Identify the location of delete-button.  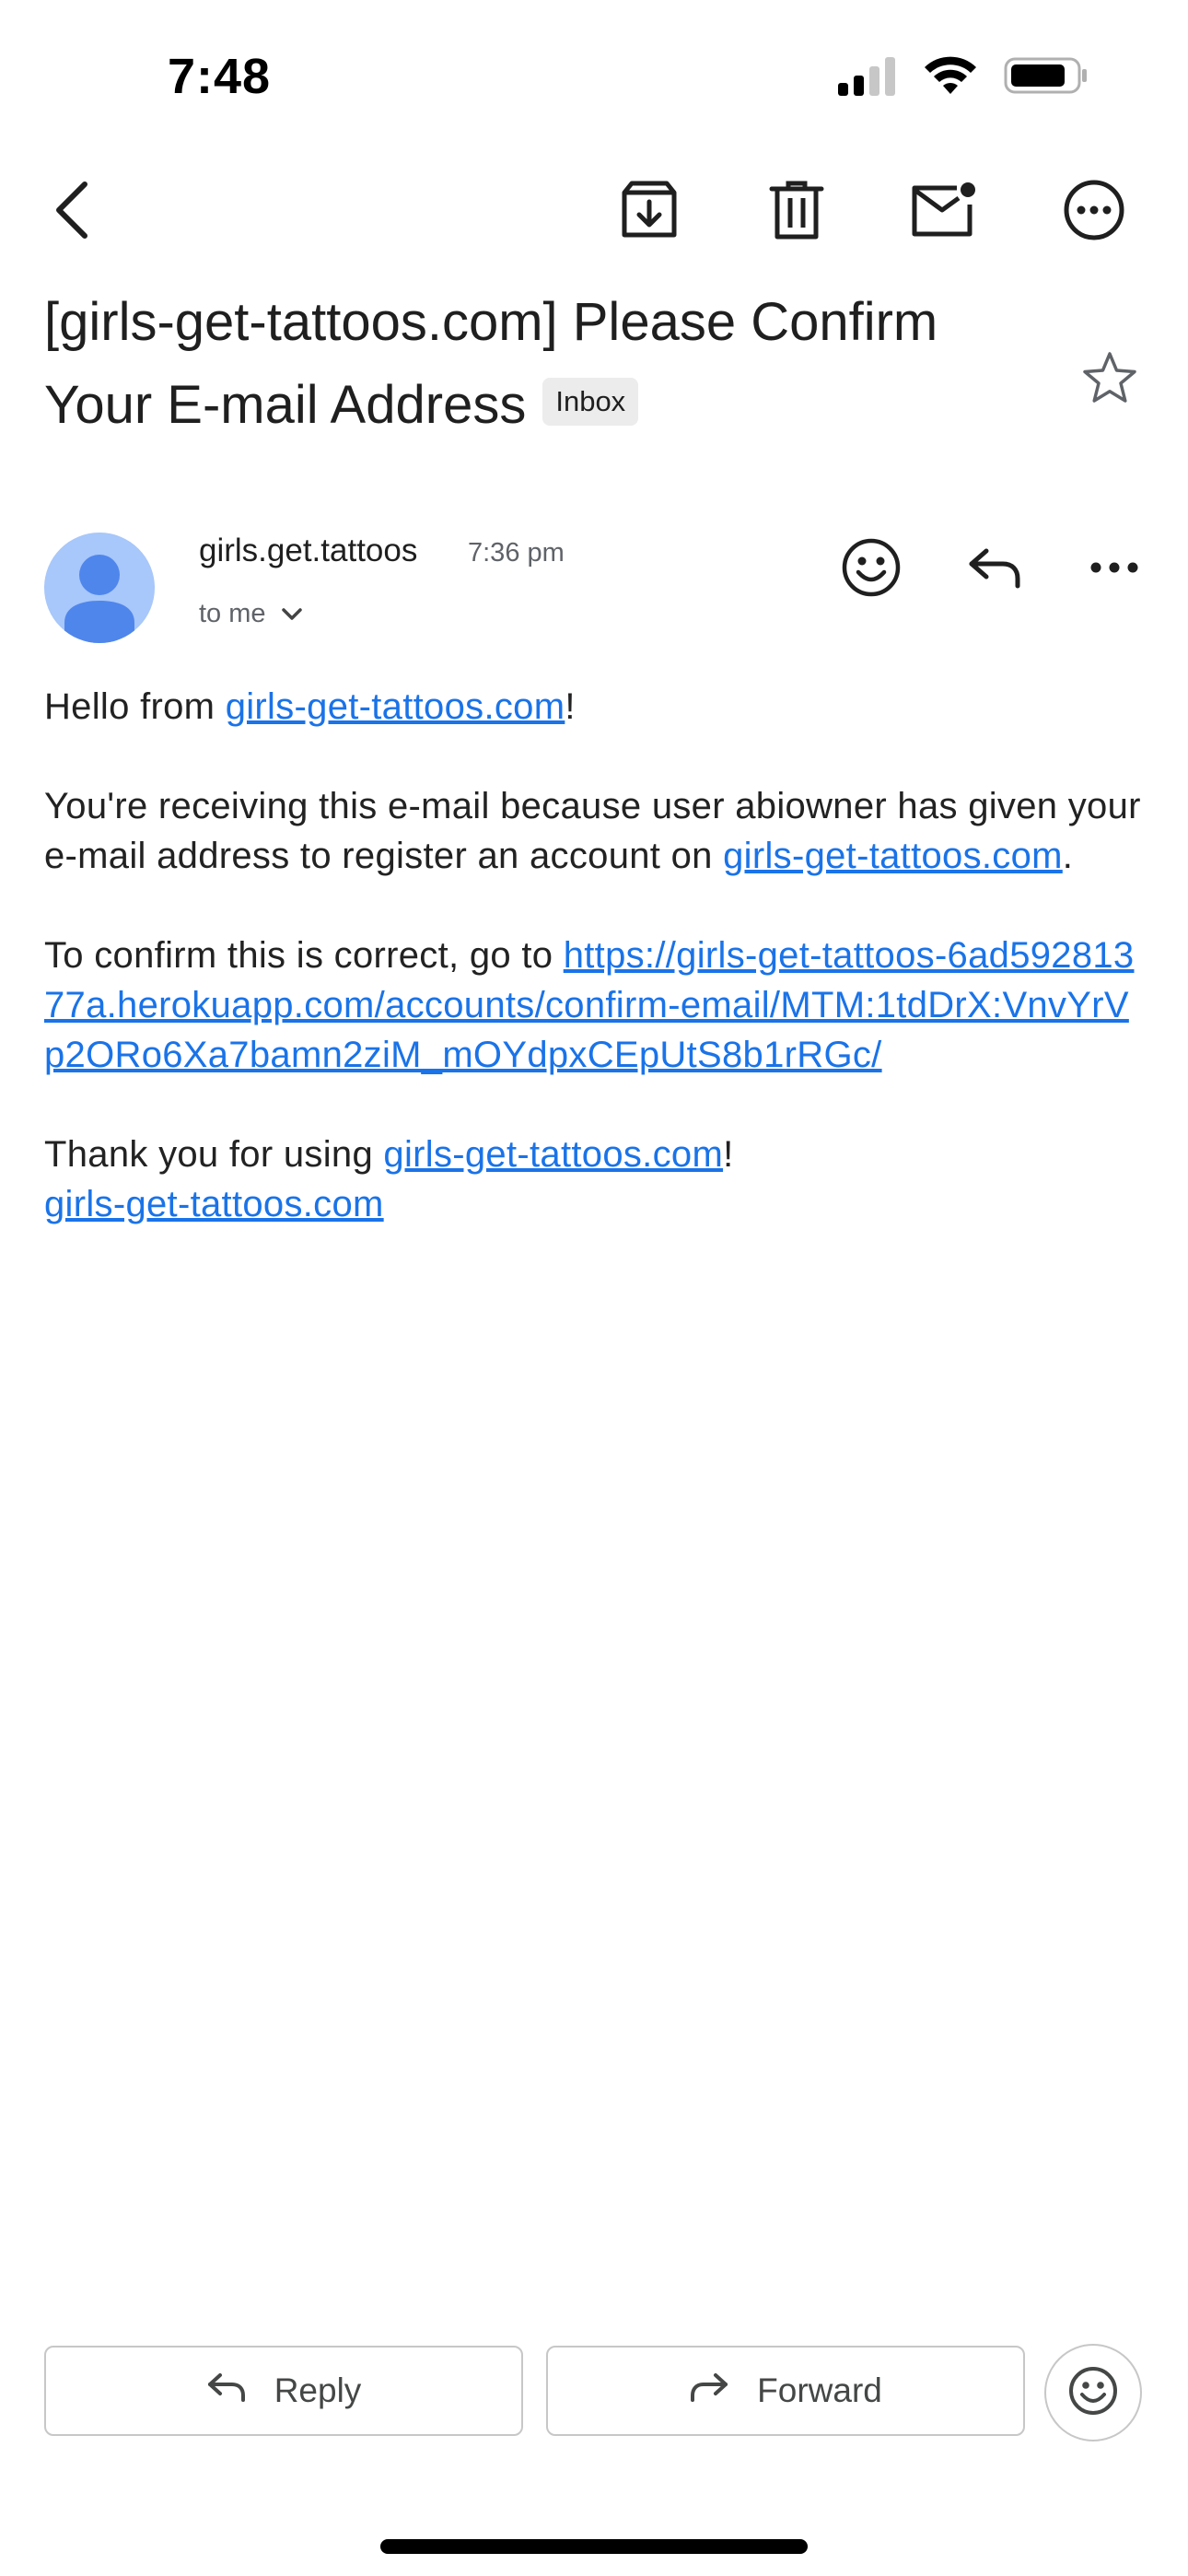
(797, 212).